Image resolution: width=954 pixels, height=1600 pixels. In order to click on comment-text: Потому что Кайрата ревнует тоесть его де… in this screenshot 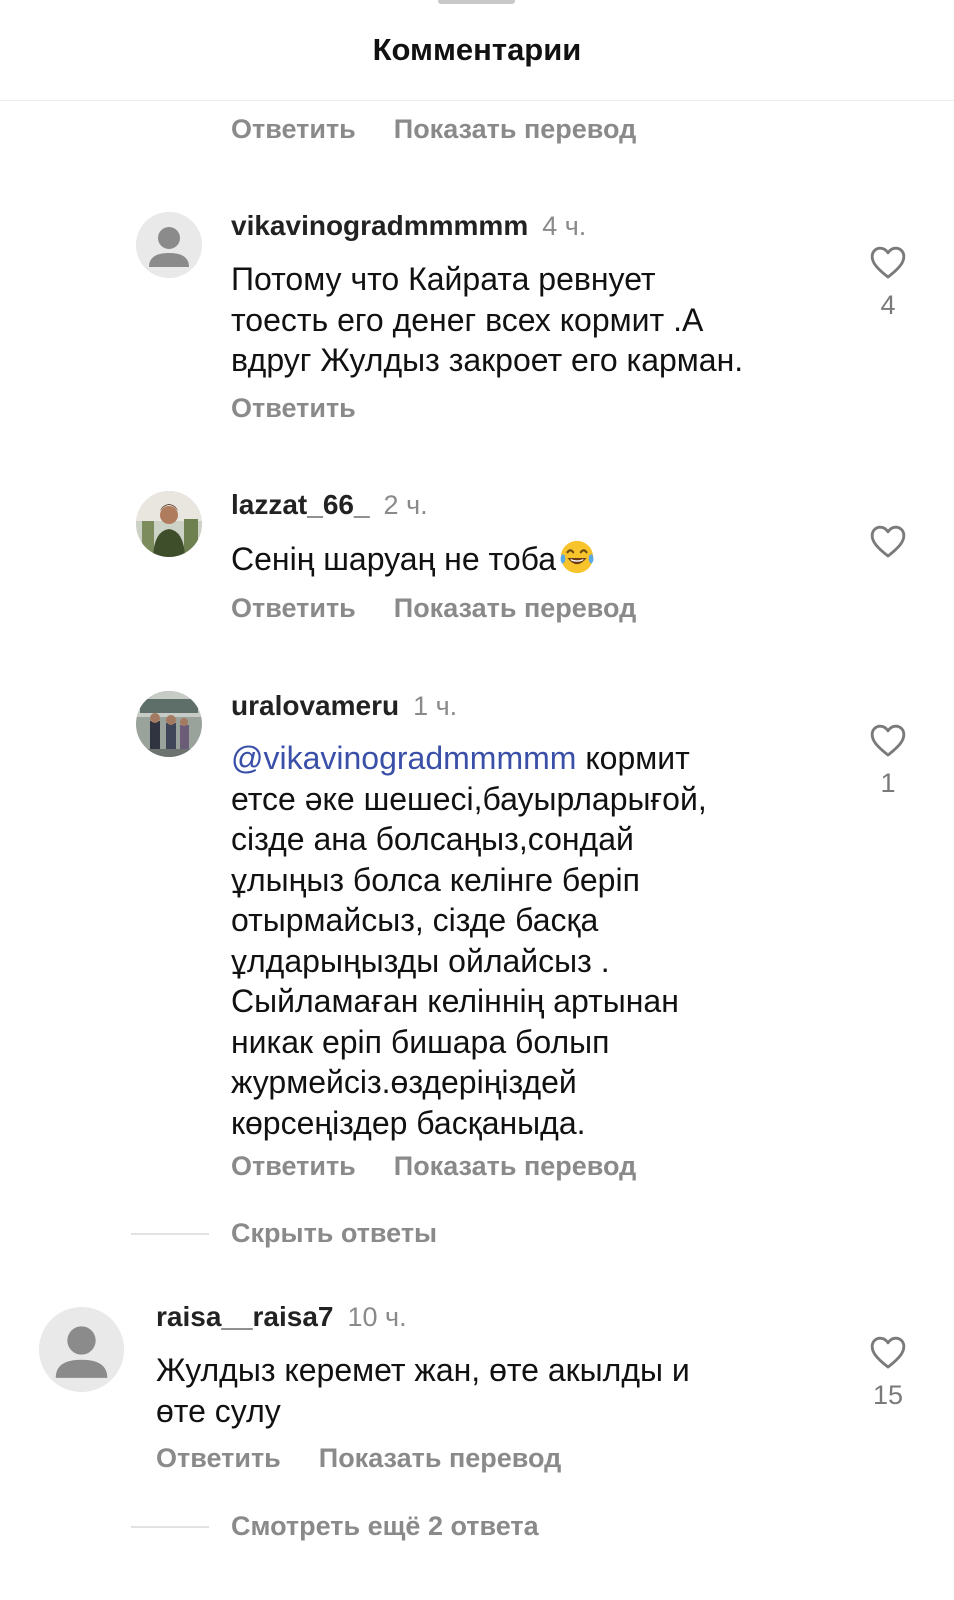, I will do `click(487, 320)`.